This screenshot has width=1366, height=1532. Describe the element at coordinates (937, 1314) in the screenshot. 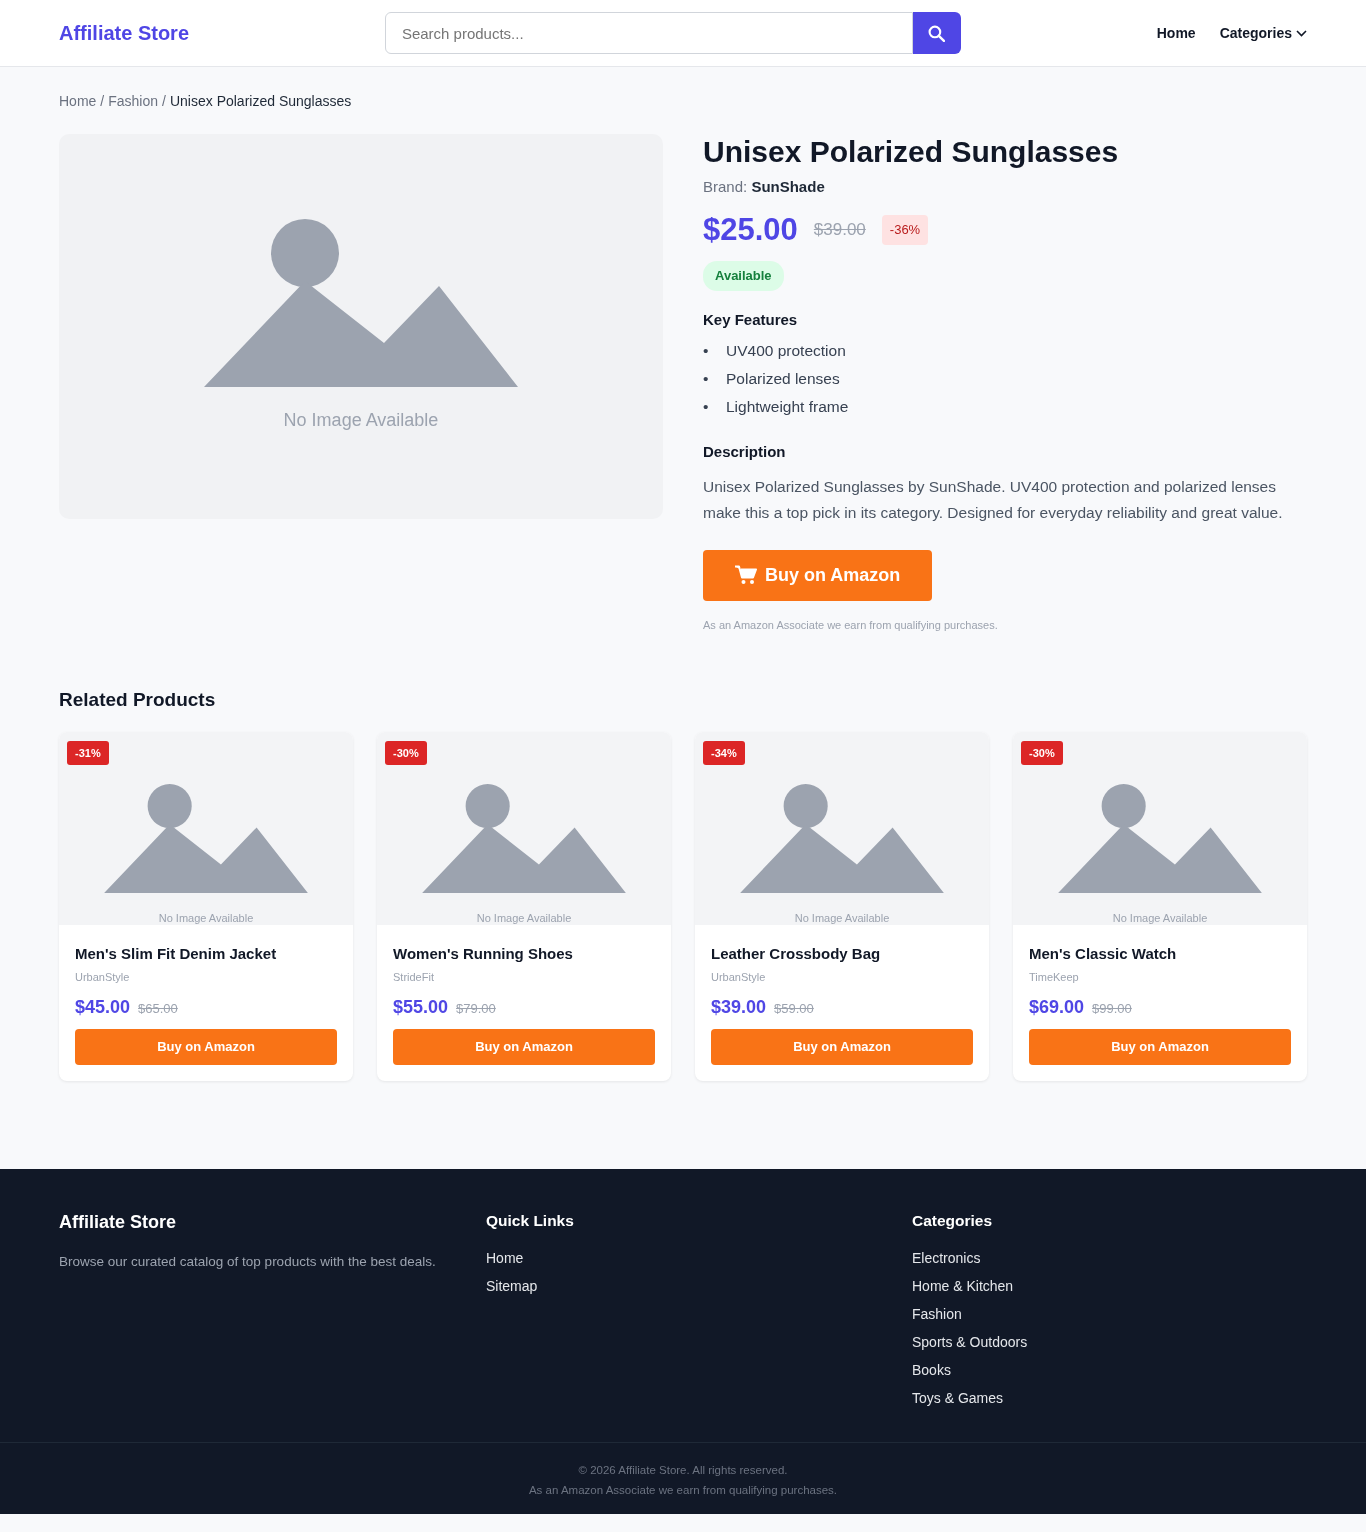

I see `footer-link: Fashion` at that location.